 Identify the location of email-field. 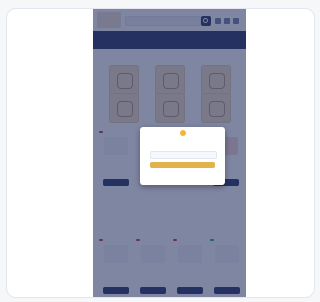
(183, 155).